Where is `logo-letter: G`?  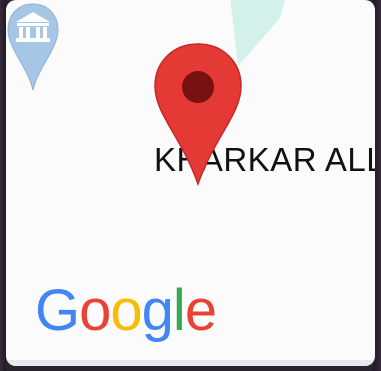
logo-letter: G is located at coordinates (57, 310).